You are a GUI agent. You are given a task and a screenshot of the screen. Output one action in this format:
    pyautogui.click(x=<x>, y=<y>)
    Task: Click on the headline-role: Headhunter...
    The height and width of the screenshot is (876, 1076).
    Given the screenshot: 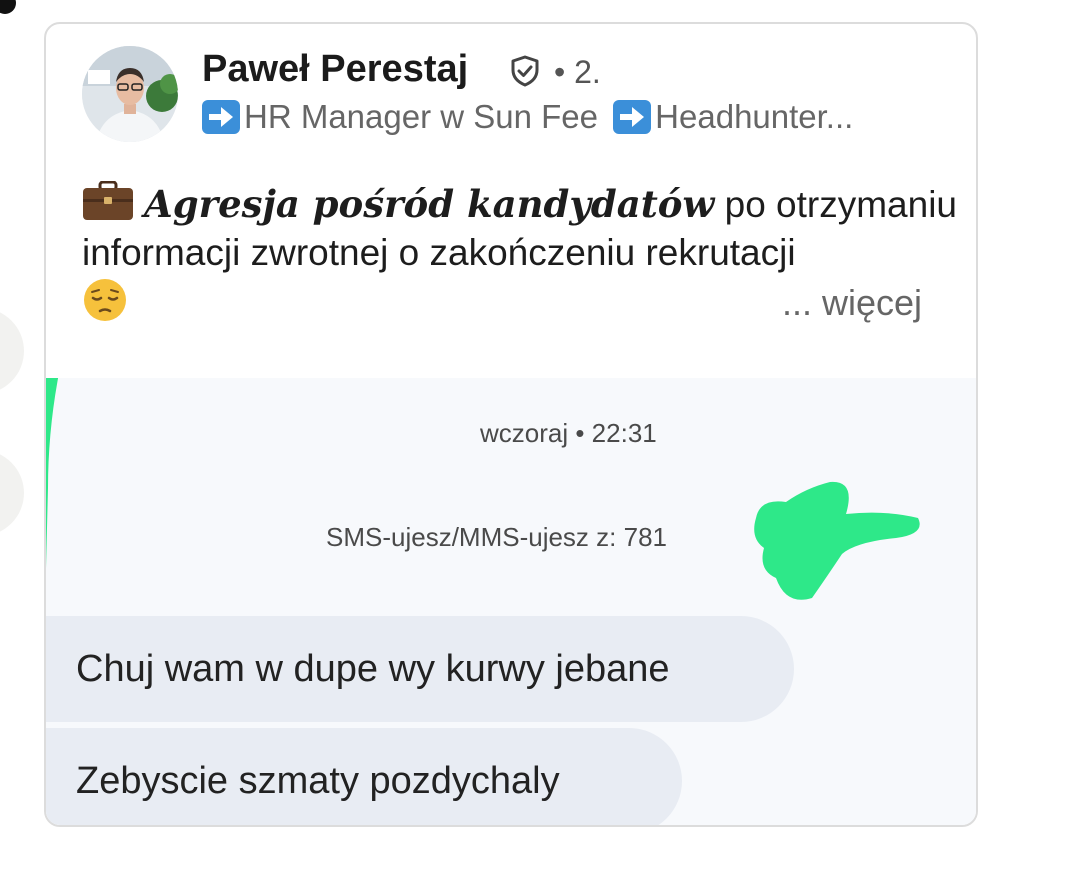 What is the action you would take?
    pyautogui.click(x=754, y=116)
    